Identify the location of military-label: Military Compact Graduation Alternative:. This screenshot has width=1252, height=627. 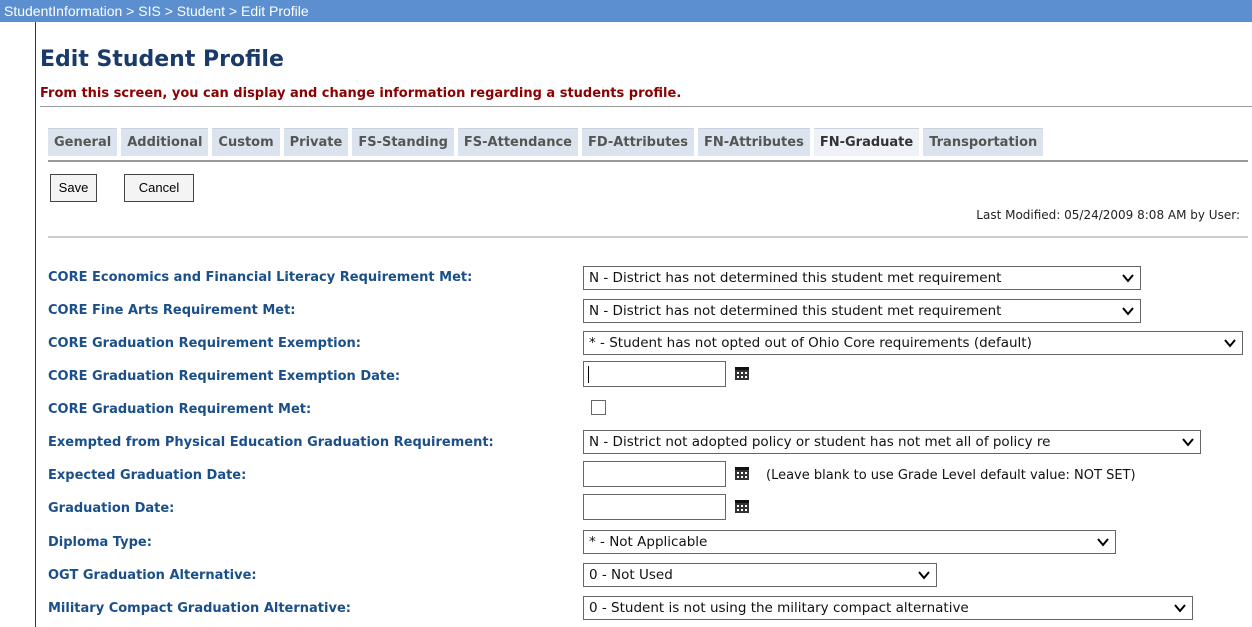
(199, 608).